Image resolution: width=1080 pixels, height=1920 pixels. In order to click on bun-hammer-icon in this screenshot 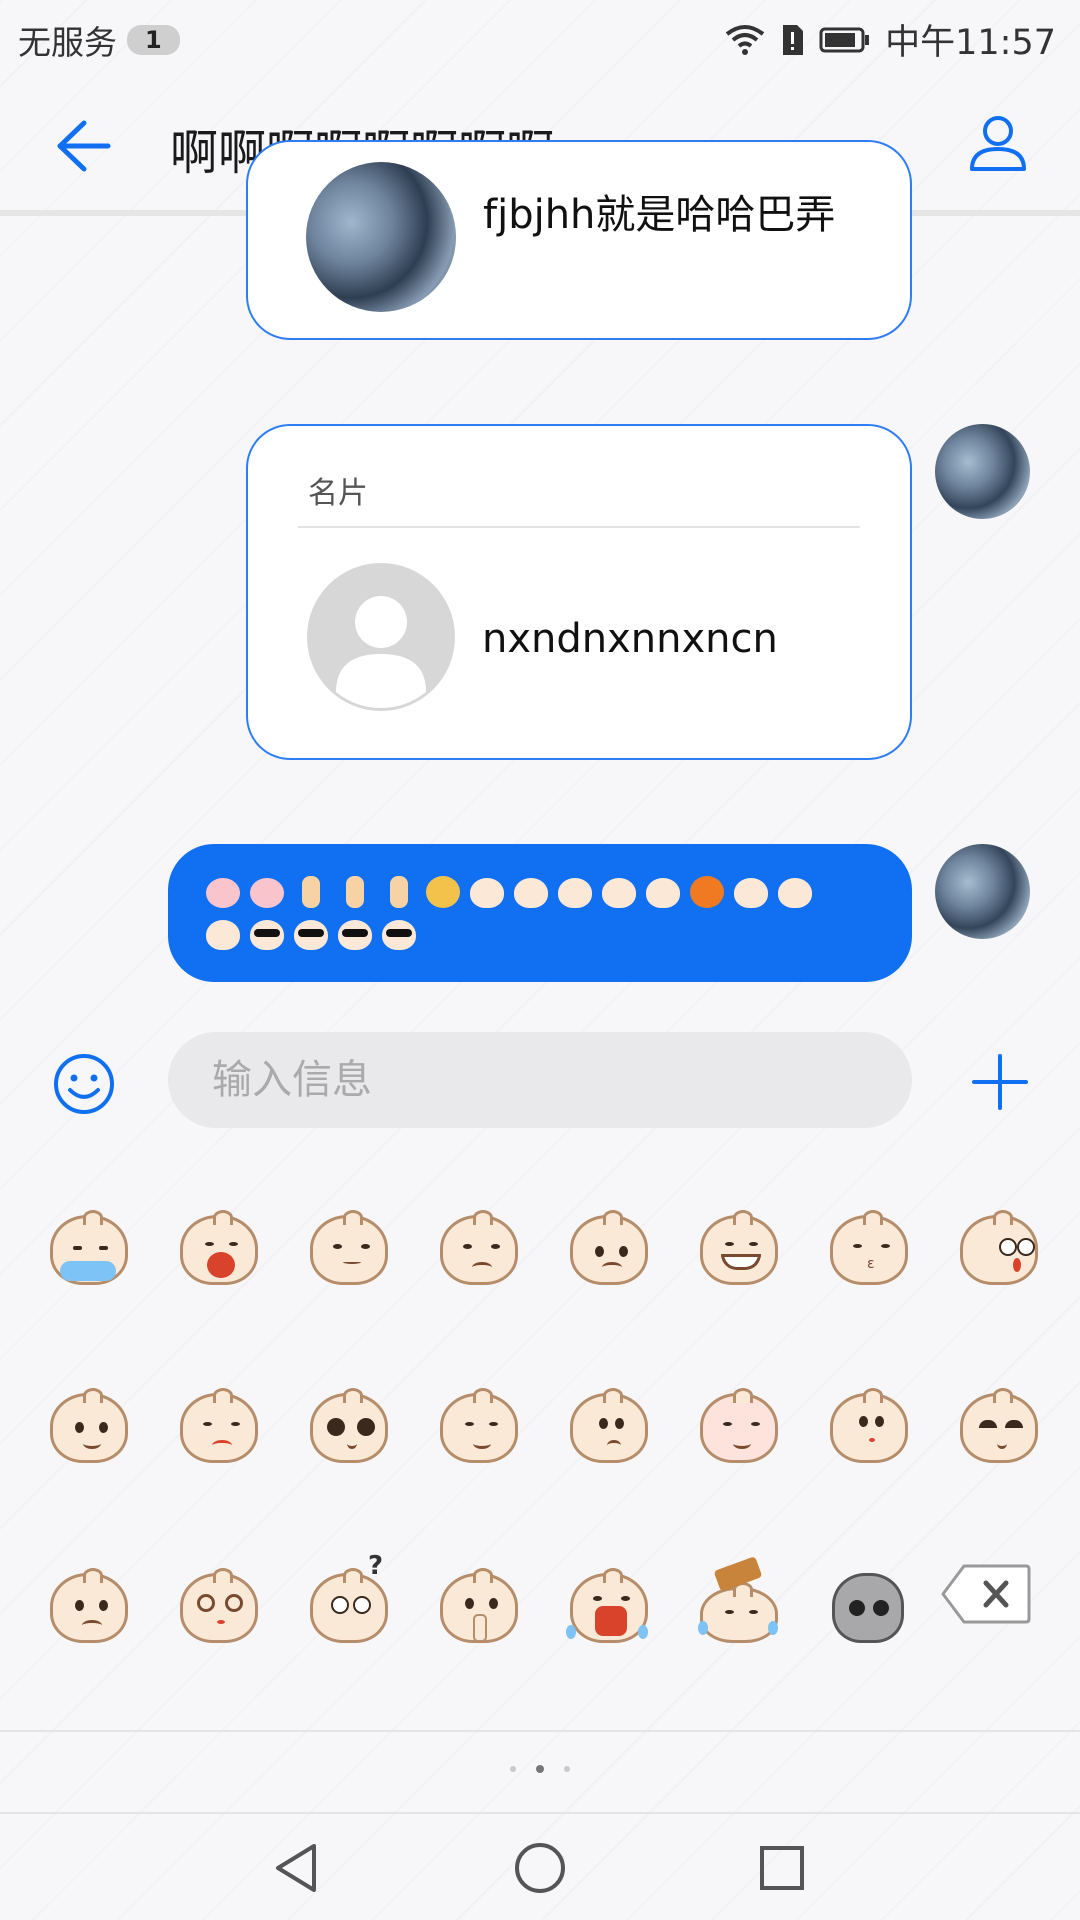, I will do `click(739, 1602)`.